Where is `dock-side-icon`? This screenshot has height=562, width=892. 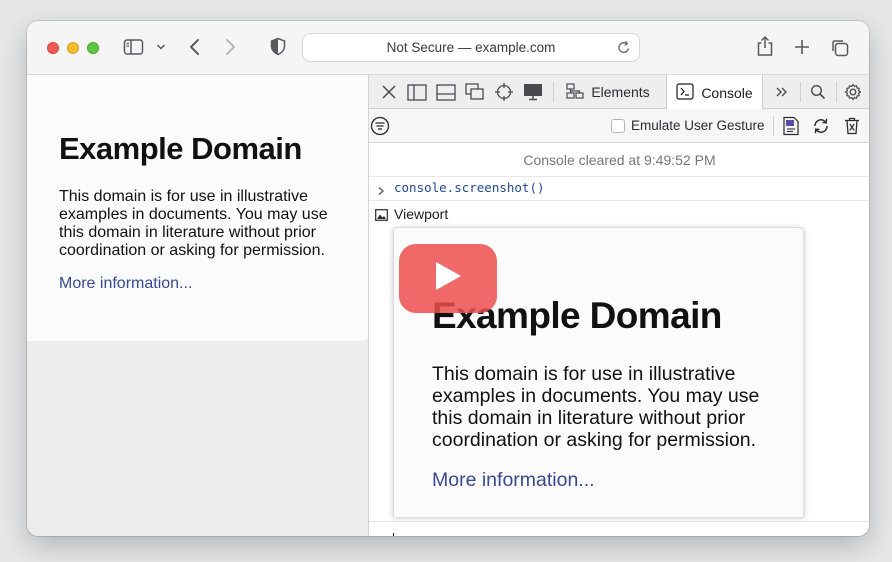
dock-side-icon is located at coordinates (417, 92).